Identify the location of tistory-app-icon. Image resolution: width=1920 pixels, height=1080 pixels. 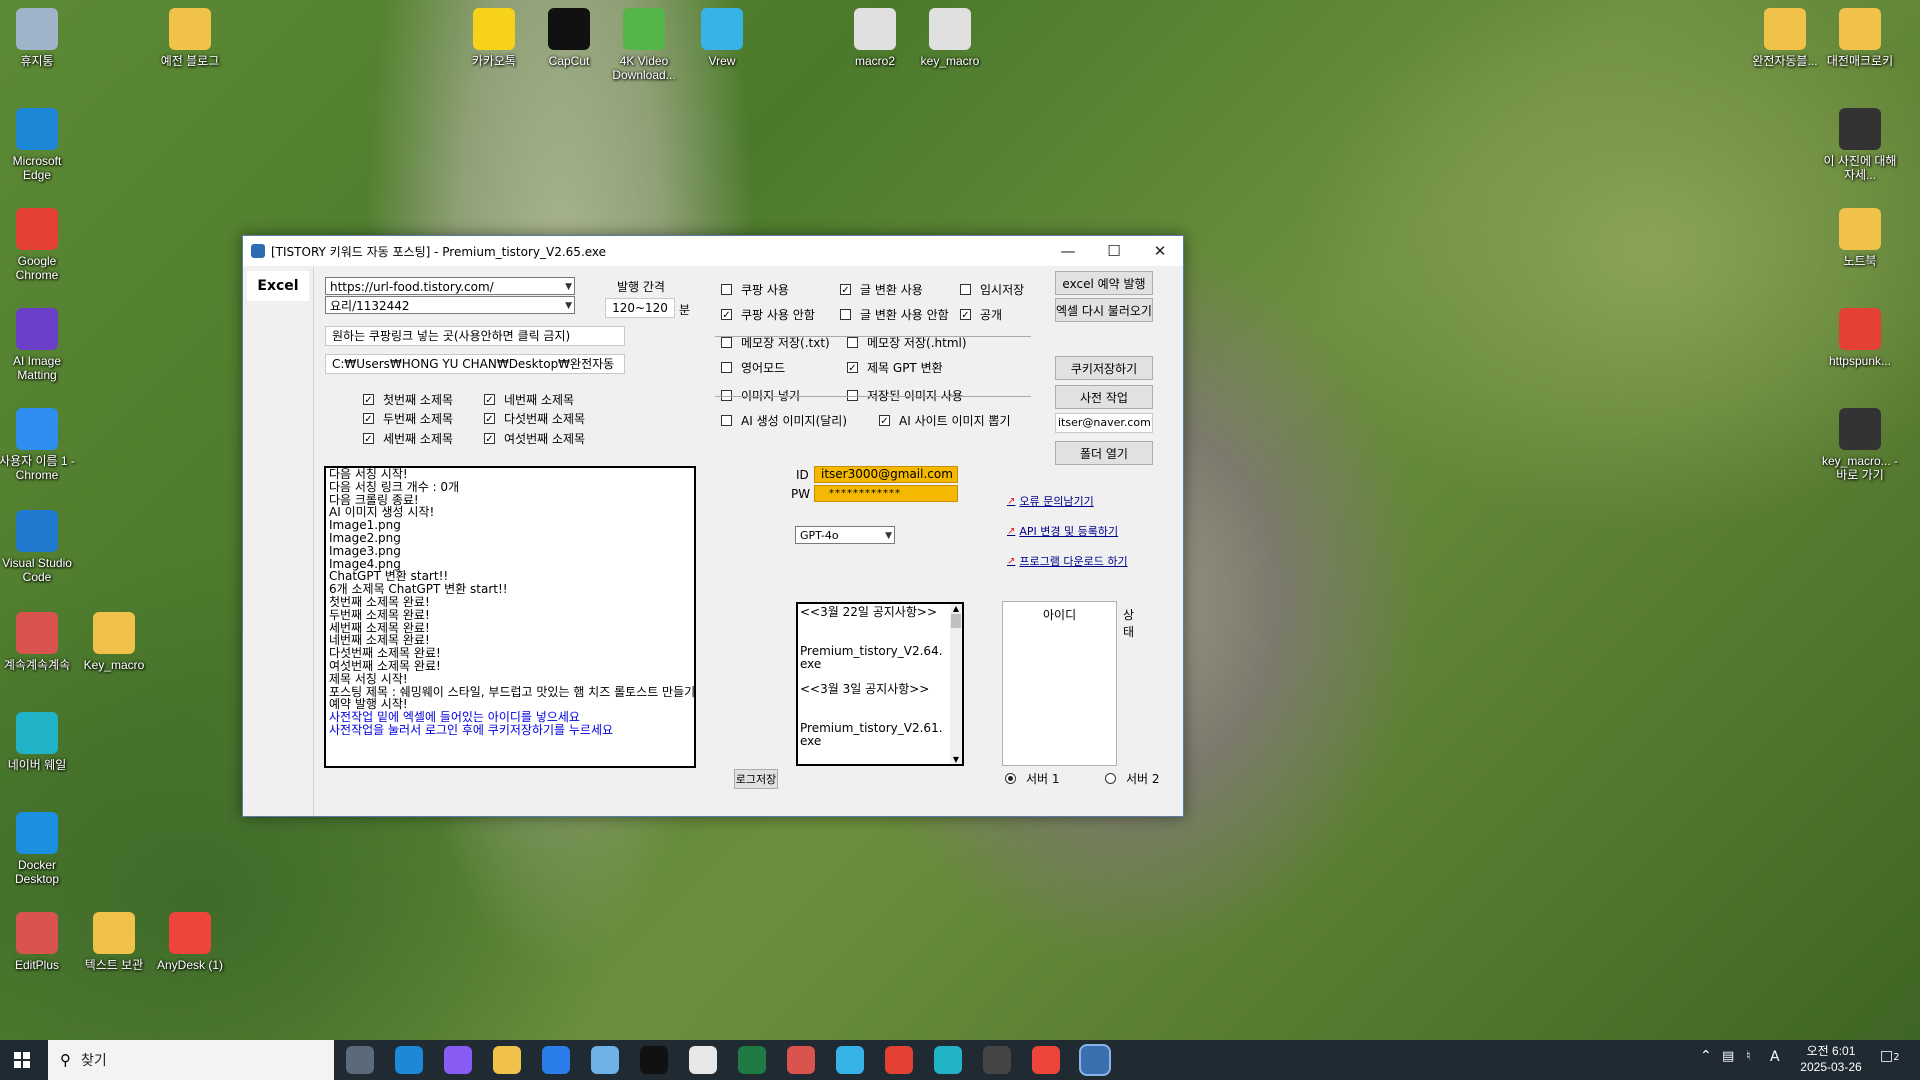
(1095, 1060).